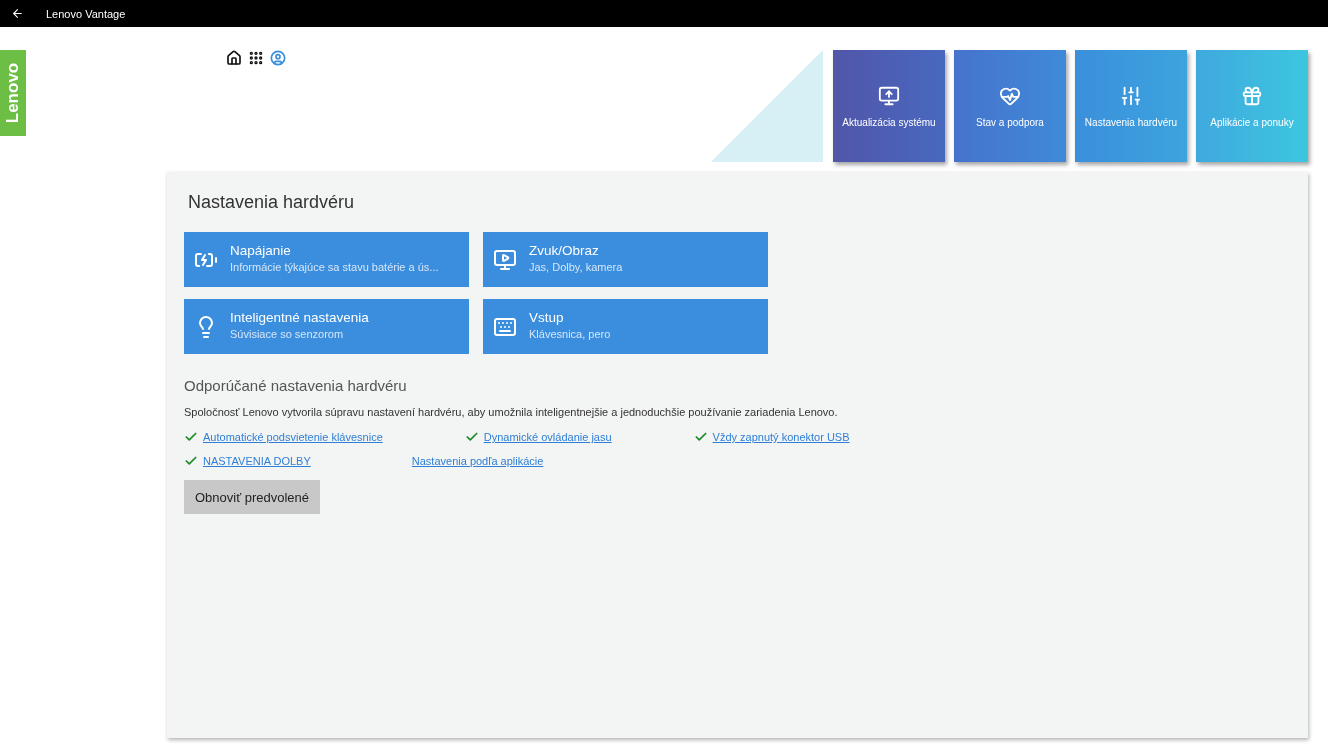 This screenshot has height=747, width=1328. What do you see at coordinates (234, 58) in the screenshot?
I see `home-icon` at bounding box center [234, 58].